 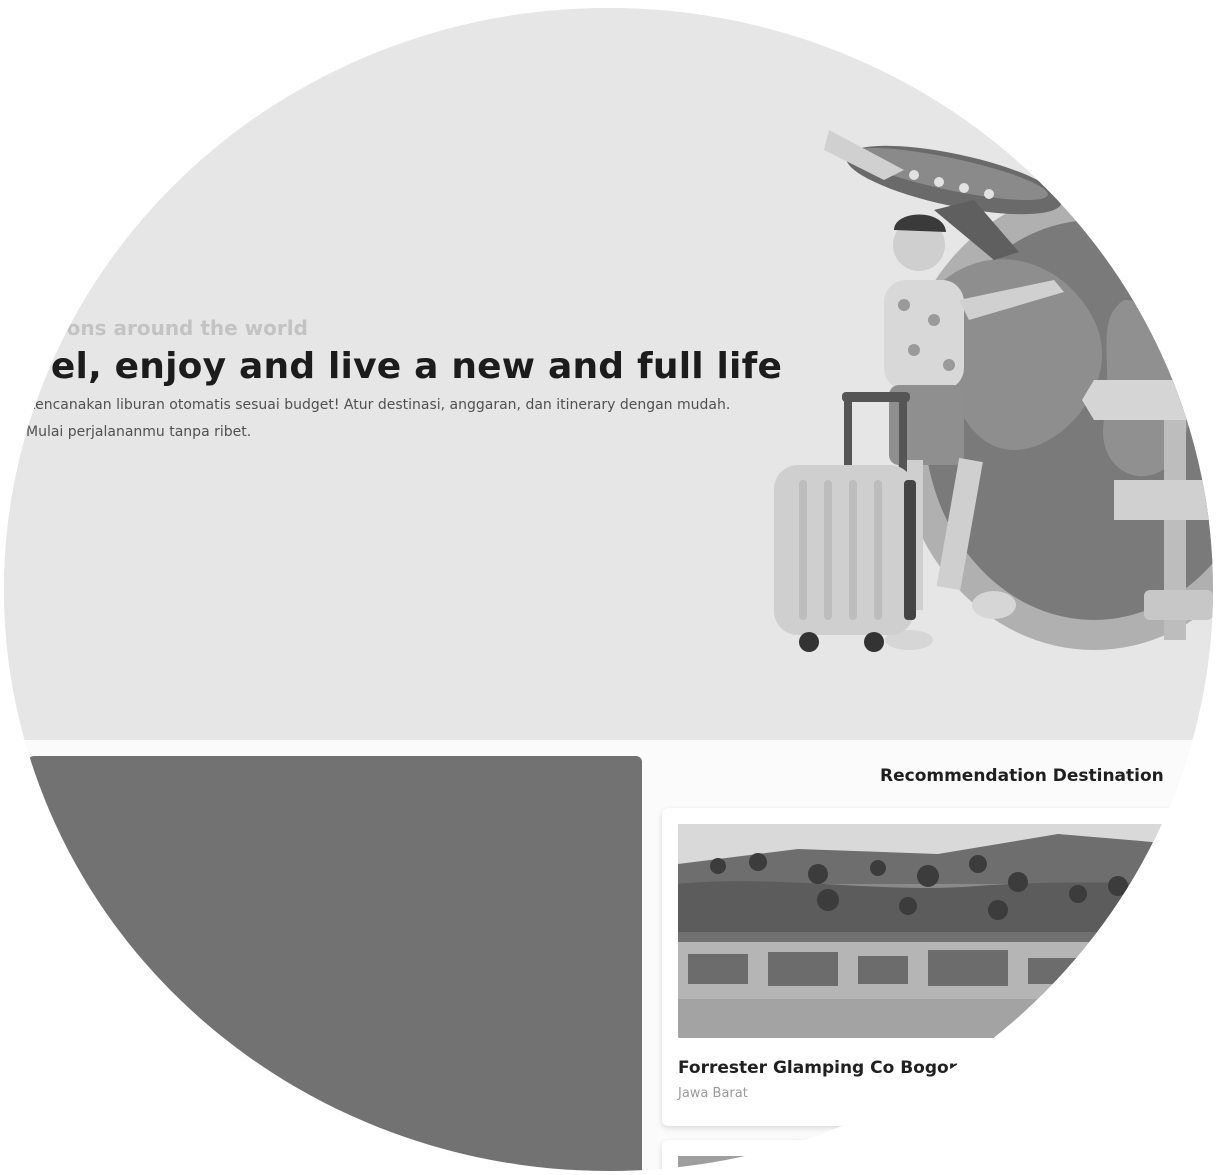 I want to click on recommendation-heading: Recommendation Destination, so click(x=1022, y=776).